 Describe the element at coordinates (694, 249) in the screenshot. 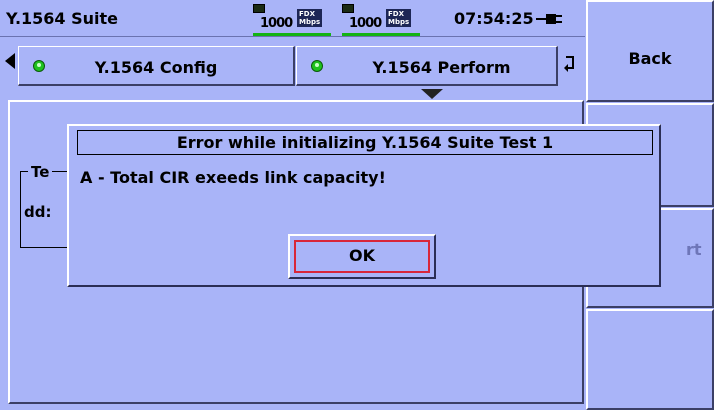

I see `softkey-label: rt` at that location.